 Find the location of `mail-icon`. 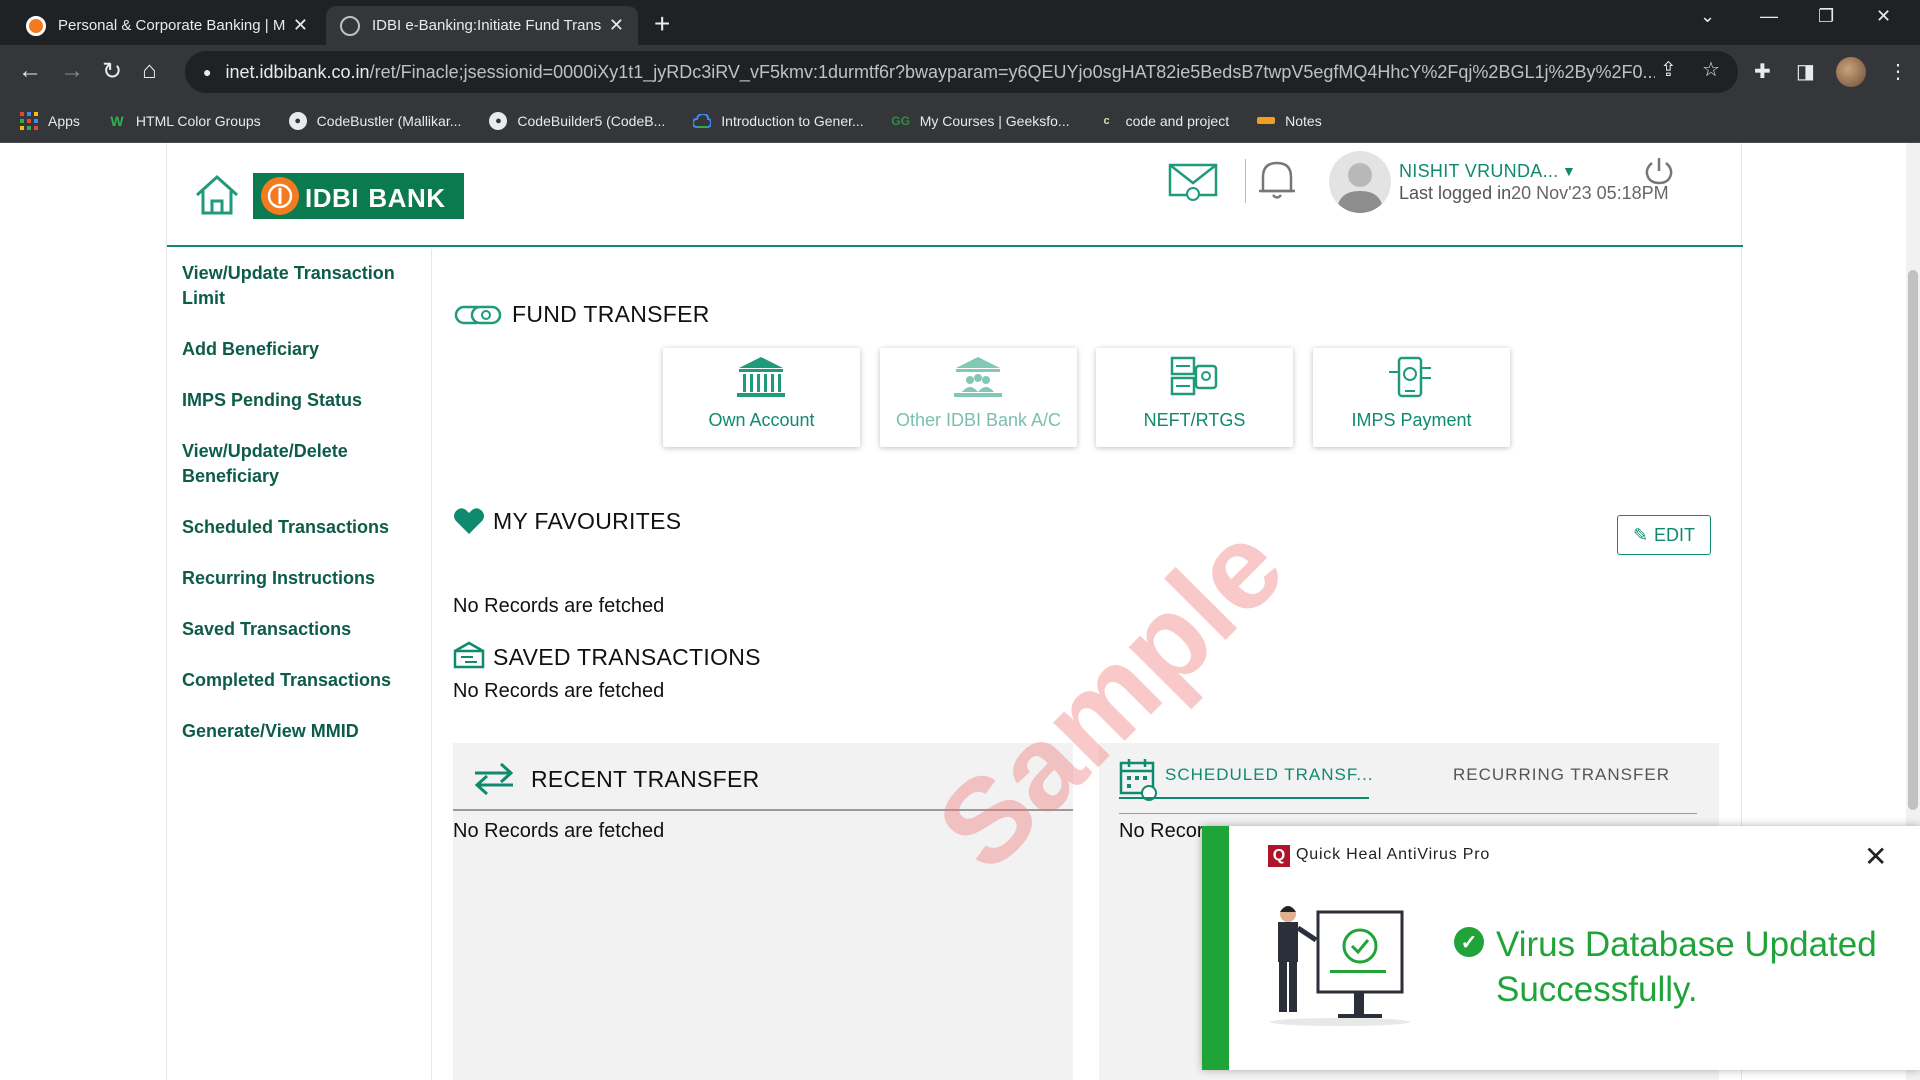

mail-icon is located at coordinates (1194, 181).